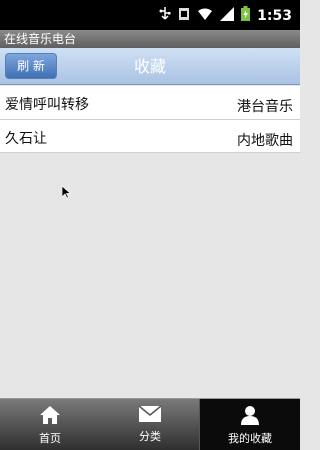 The height and width of the screenshot is (450, 320). What do you see at coordinates (205, 15) in the screenshot?
I see `wifi-icon` at bounding box center [205, 15].